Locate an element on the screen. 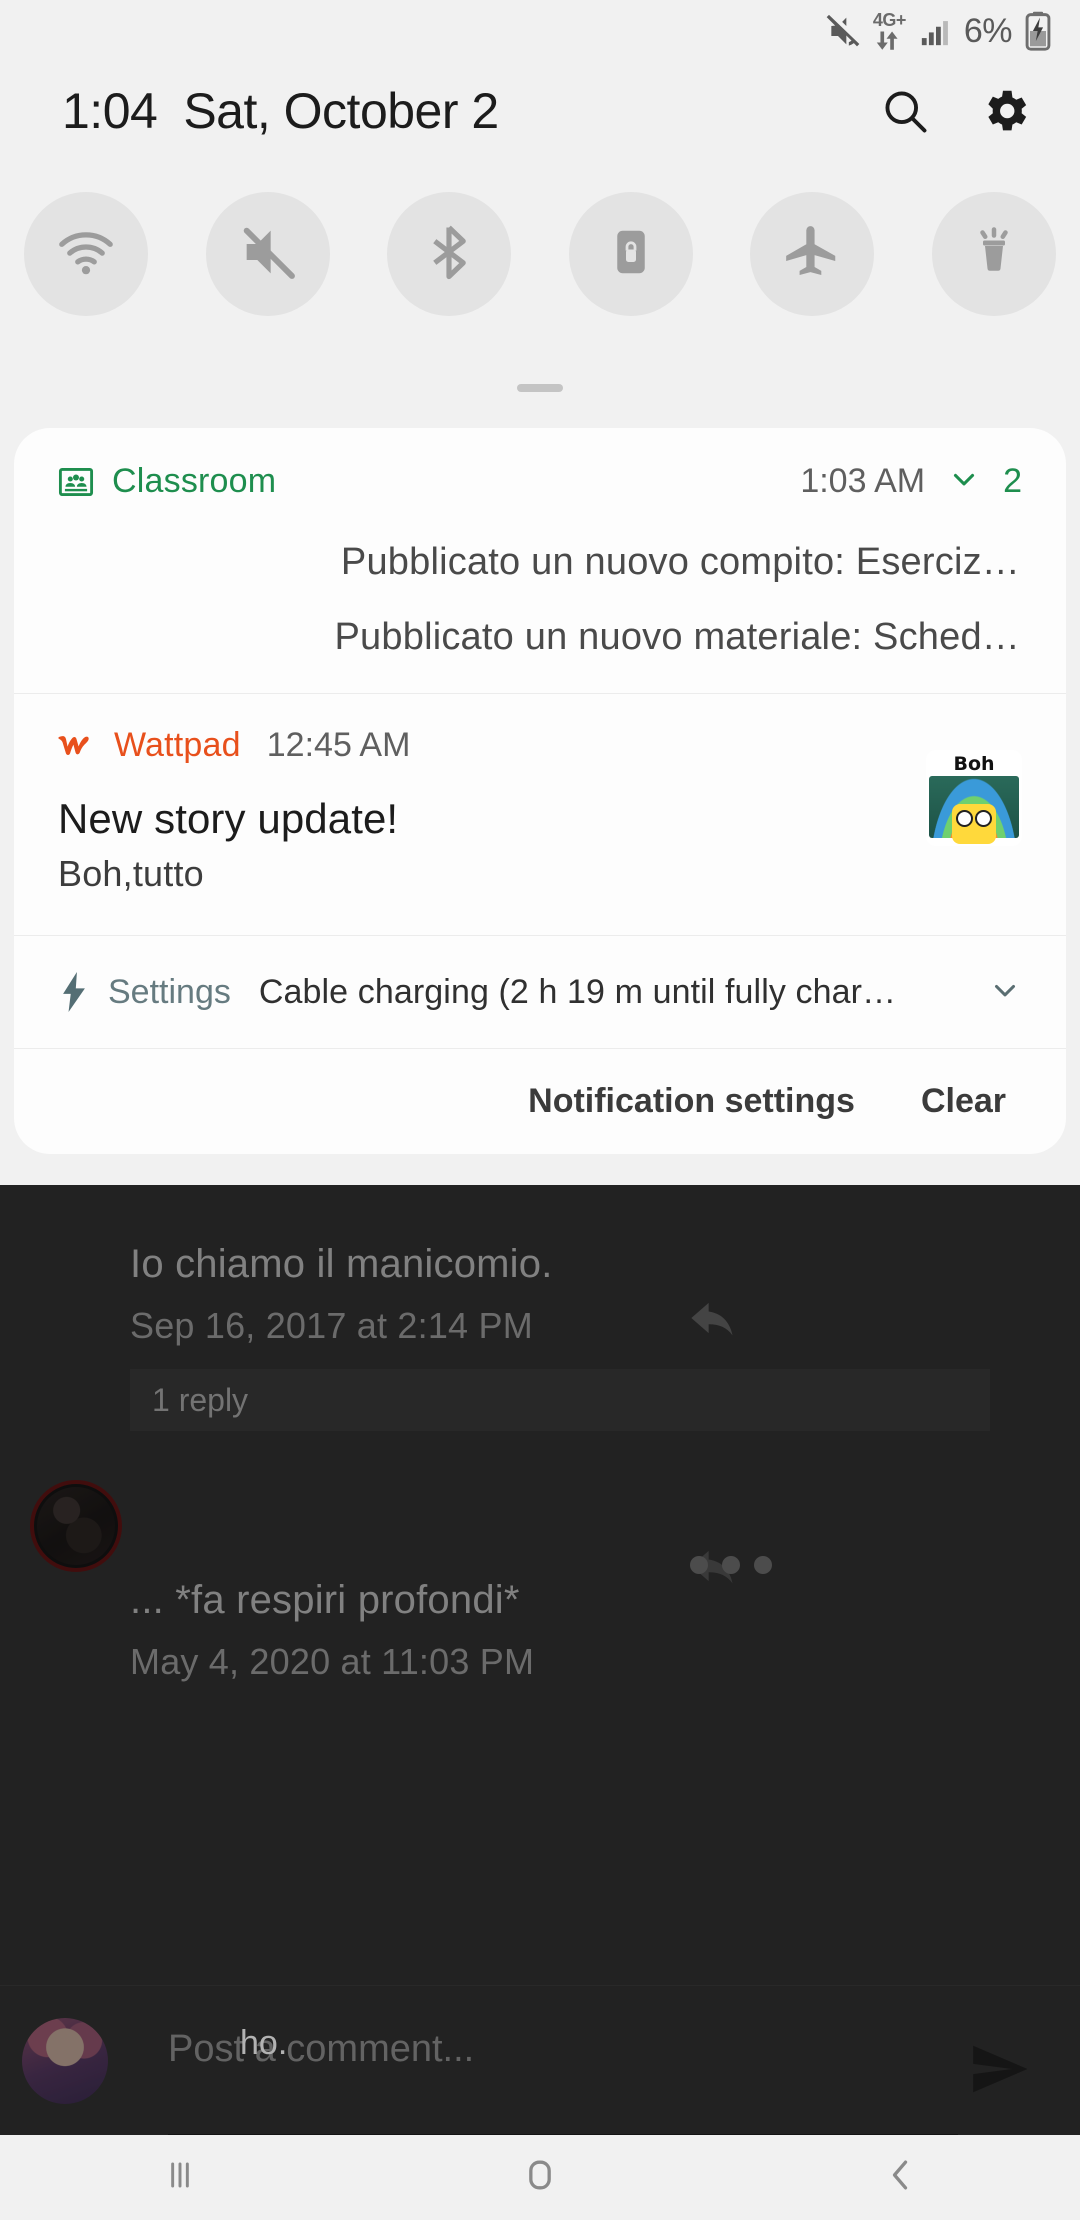 This screenshot has height=2220, width=1080. back-button is located at coordinates (900, 2177).